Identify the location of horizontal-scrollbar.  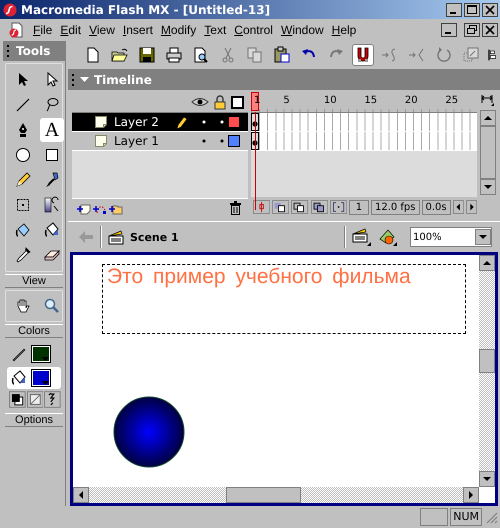
(276, 495).